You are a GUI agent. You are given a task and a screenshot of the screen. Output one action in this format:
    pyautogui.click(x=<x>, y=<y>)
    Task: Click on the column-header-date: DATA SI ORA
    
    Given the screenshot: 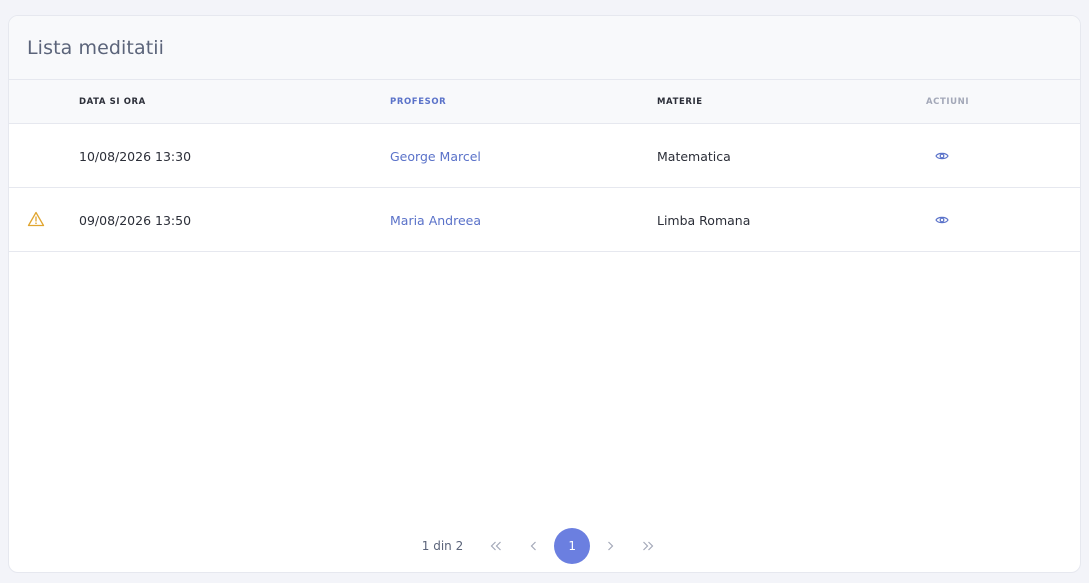 What is the action you would take?
    pyautogui.click(x=112, y=102)
    